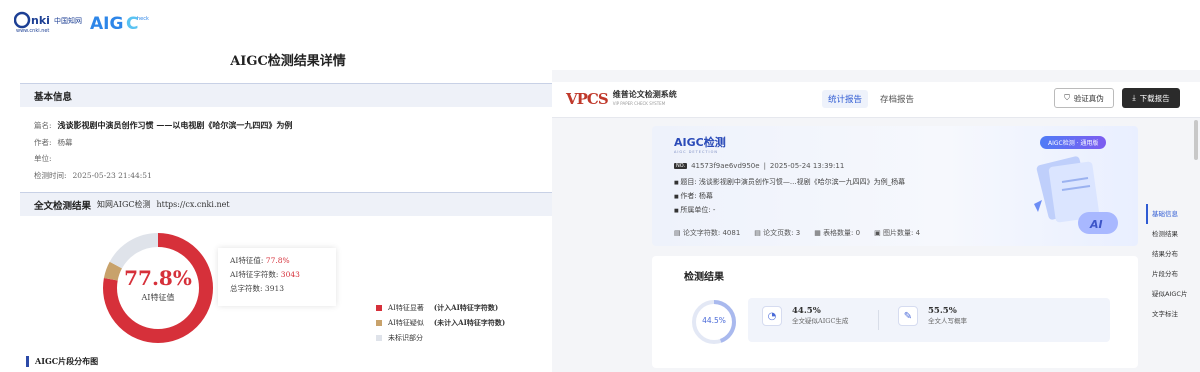 Image resolution: width=1200 pixels, height=372 pixels. Describe the element at coordinates (1173, 234) in the screenshot. I see `side-nav-result: 检测结果` at that location.